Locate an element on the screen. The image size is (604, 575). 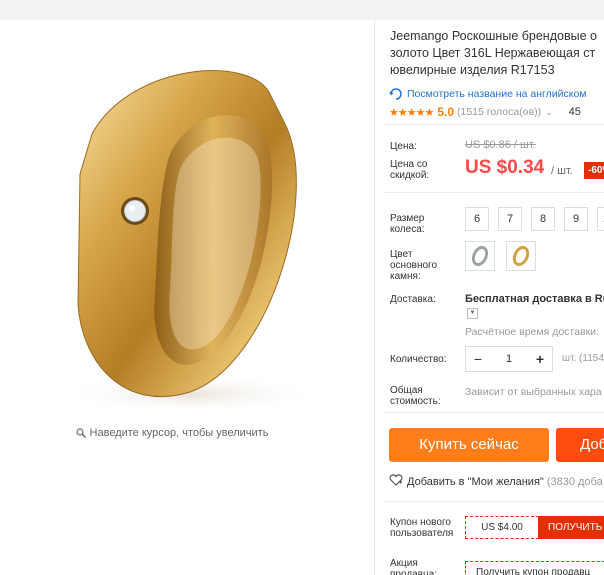
quantity-available: шт. (1154 is located at coordinates (583, 358).